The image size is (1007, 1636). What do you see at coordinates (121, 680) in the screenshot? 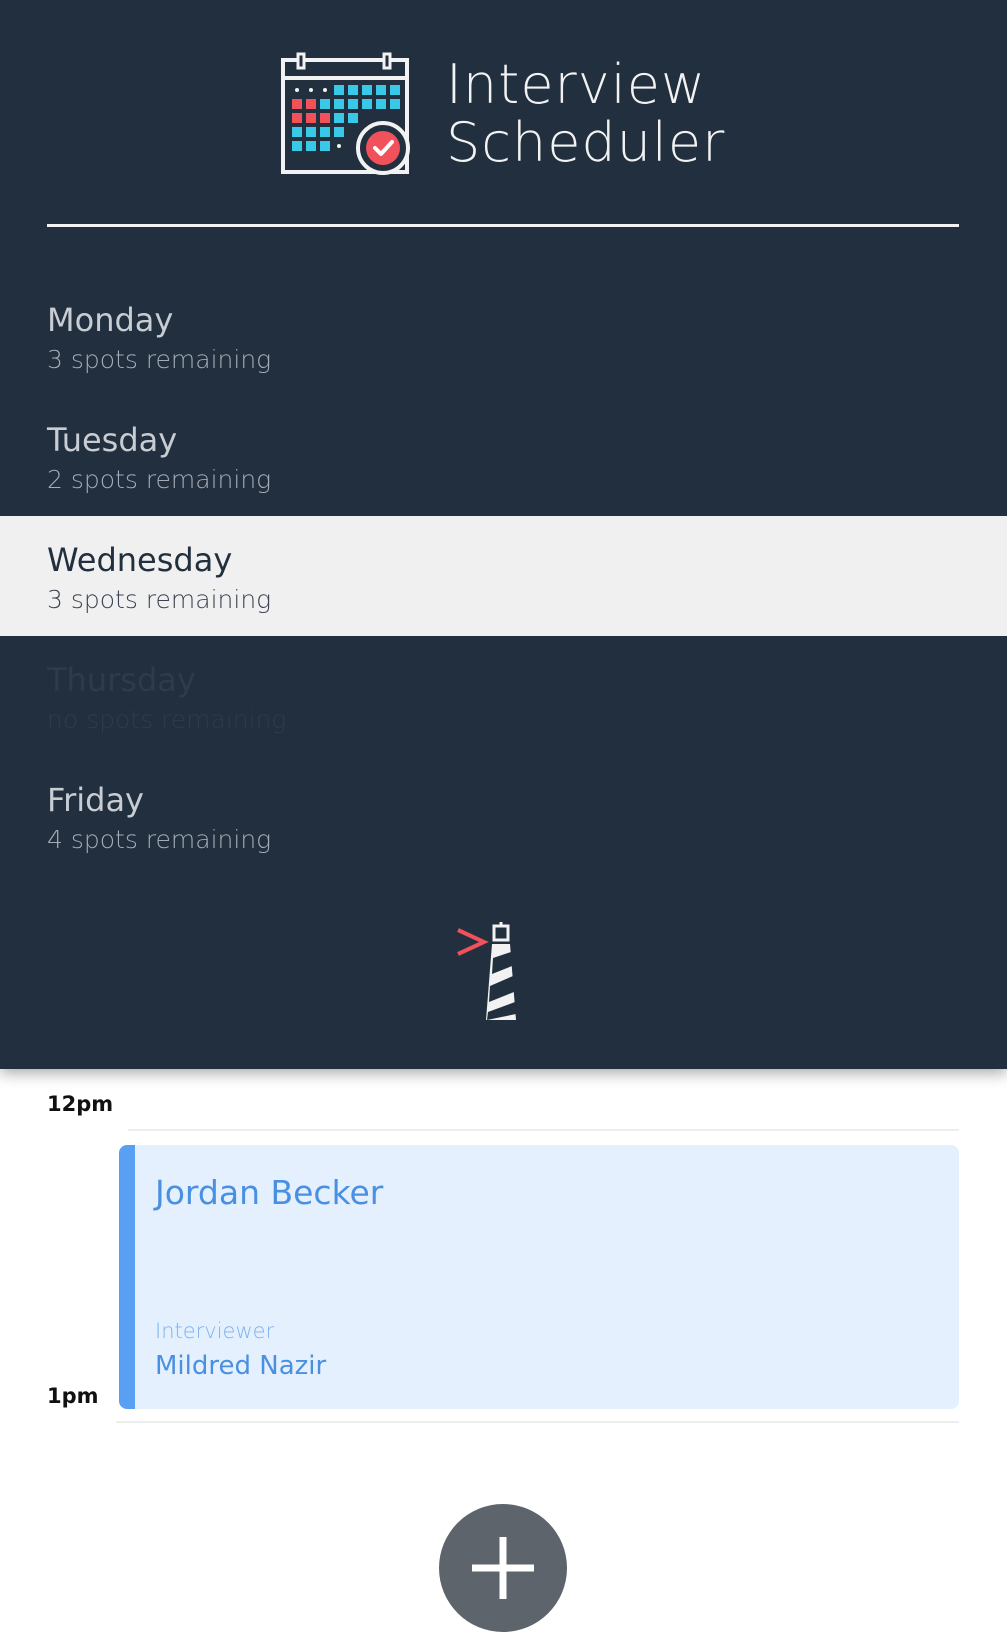
I see `day-name: Thursday` at bounding box center [121, 680].